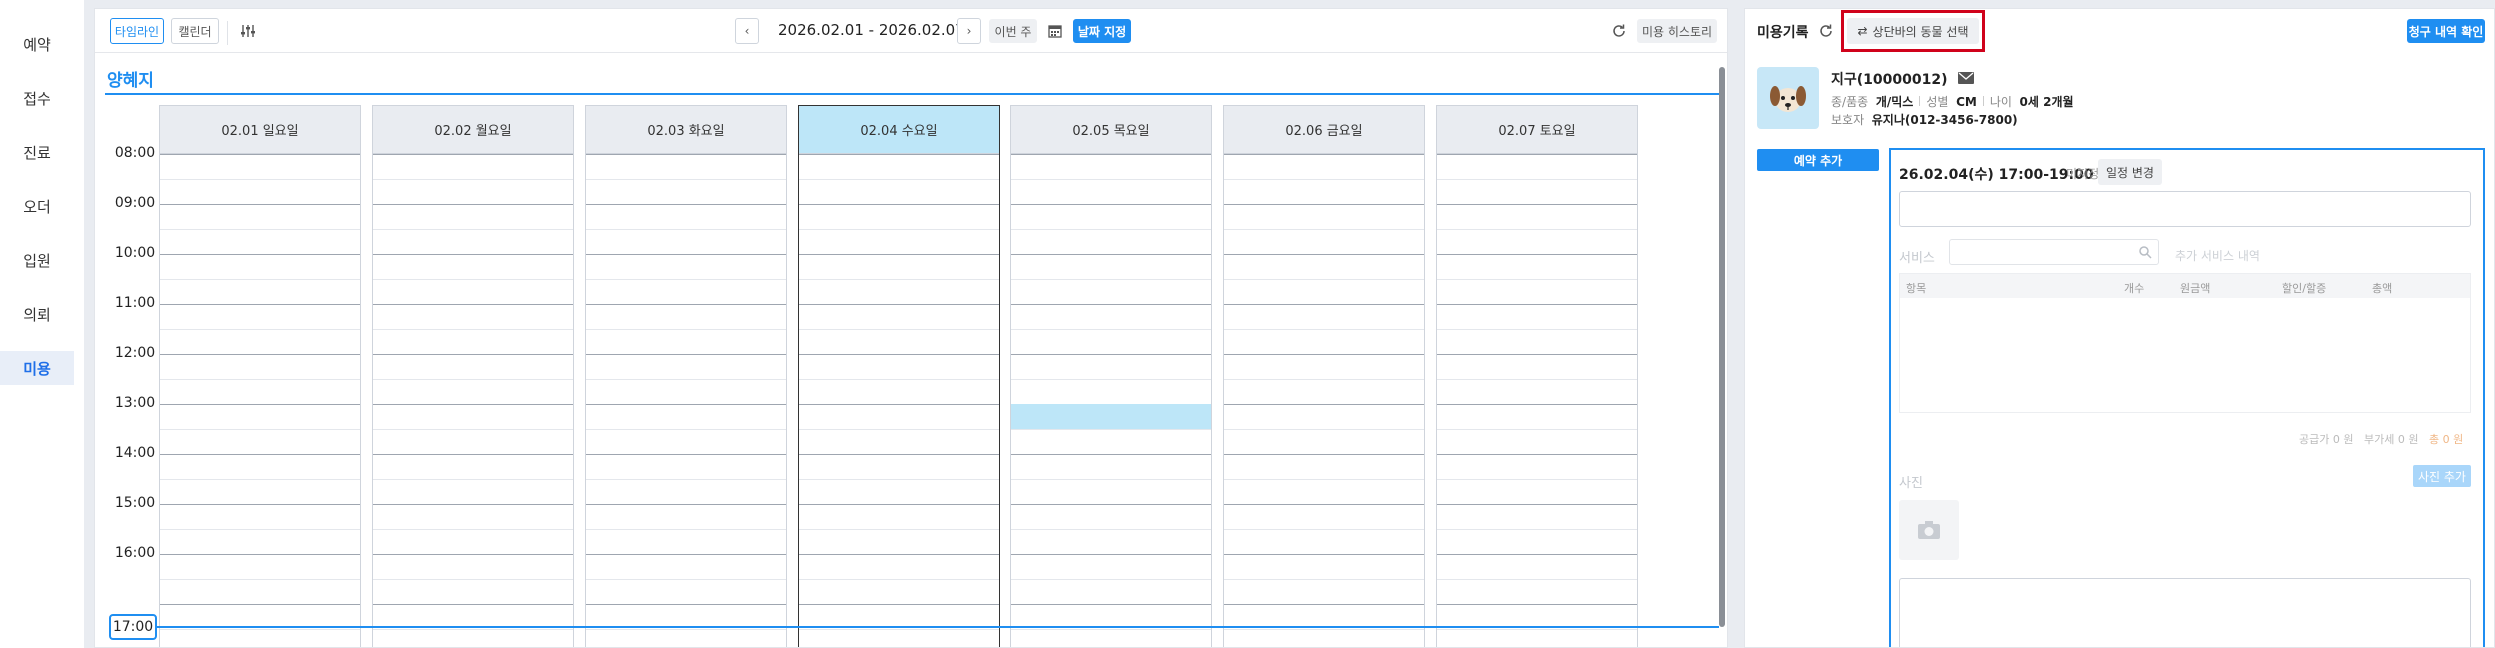 This screenshot has height=648, width=2495. What do you see at coordinates (2442, 476) in the screenshot?
I see `add-photo-button: 사진 추가` at bounding box center [2442, 476].